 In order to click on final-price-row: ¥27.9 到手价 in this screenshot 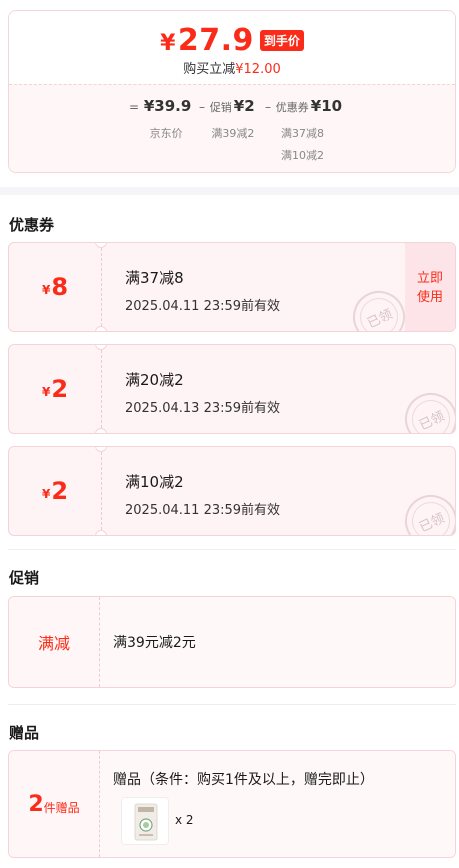, I will do `click(232, 40)`.